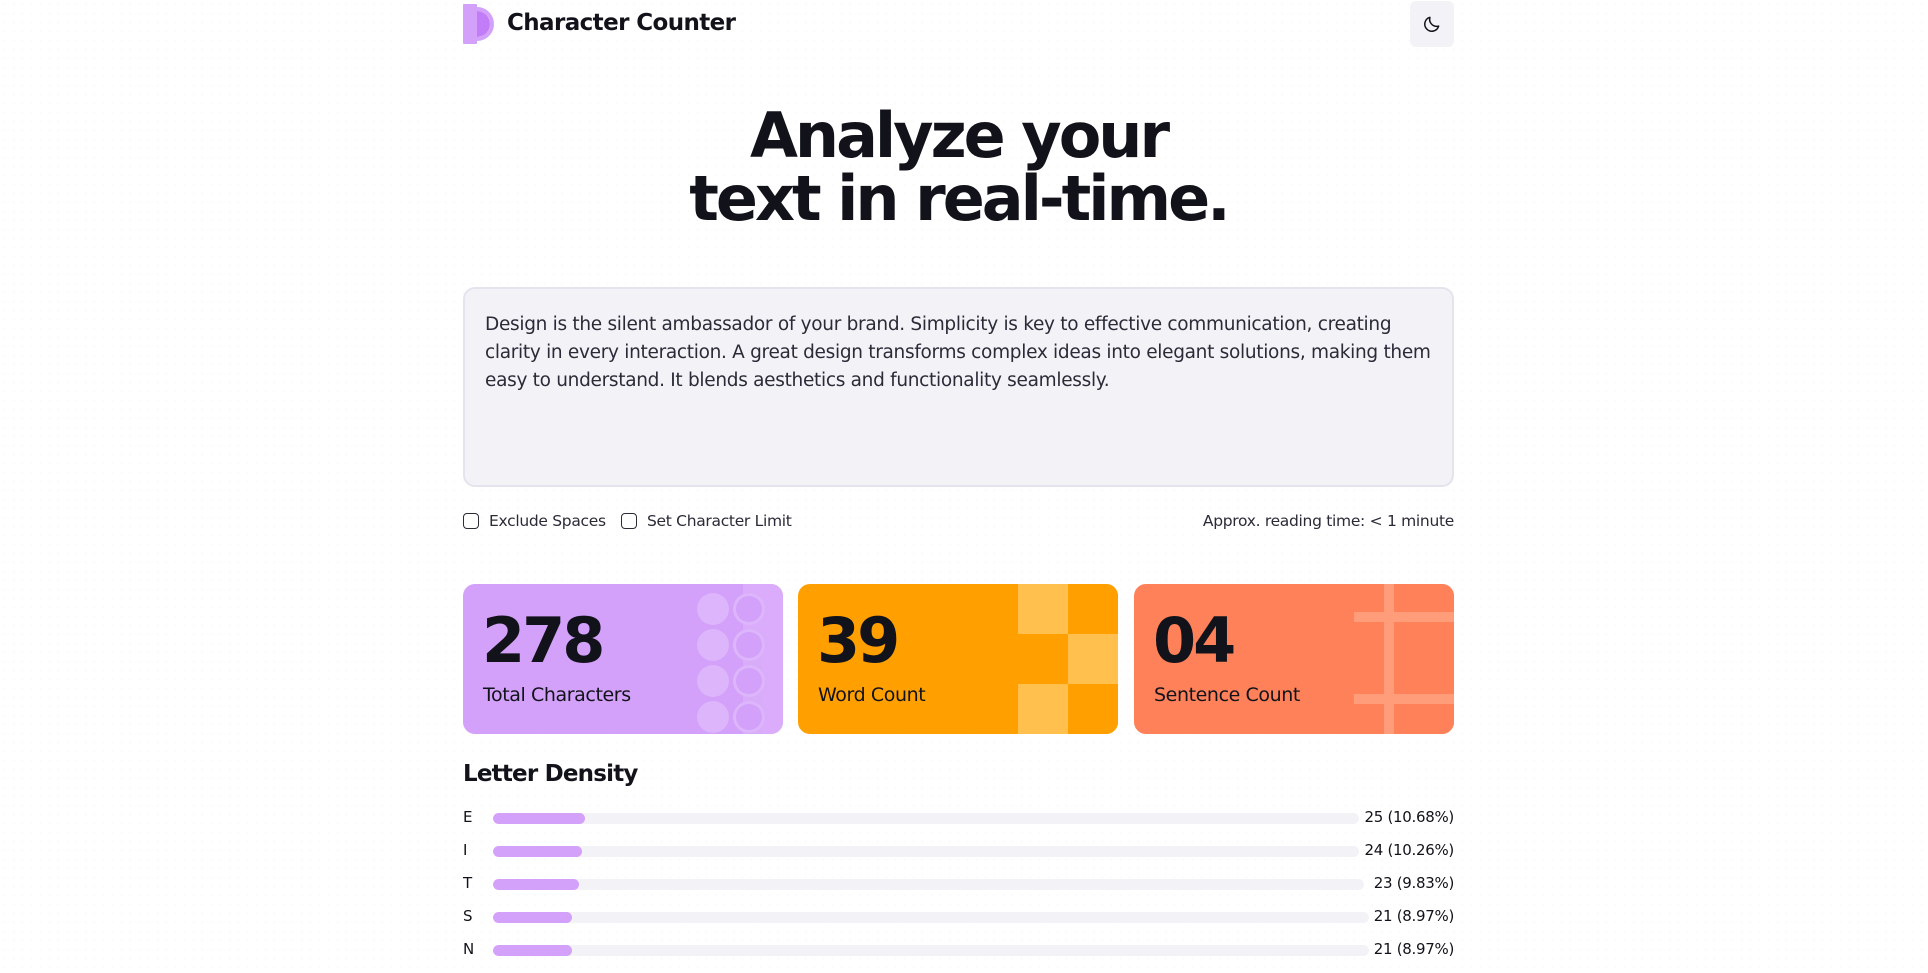 This screenshot has height=973, width=1928. Describe the element at coordinates (1414, 883) in the screenshot. I see `density-count: 23 (9.83%)` at that location.